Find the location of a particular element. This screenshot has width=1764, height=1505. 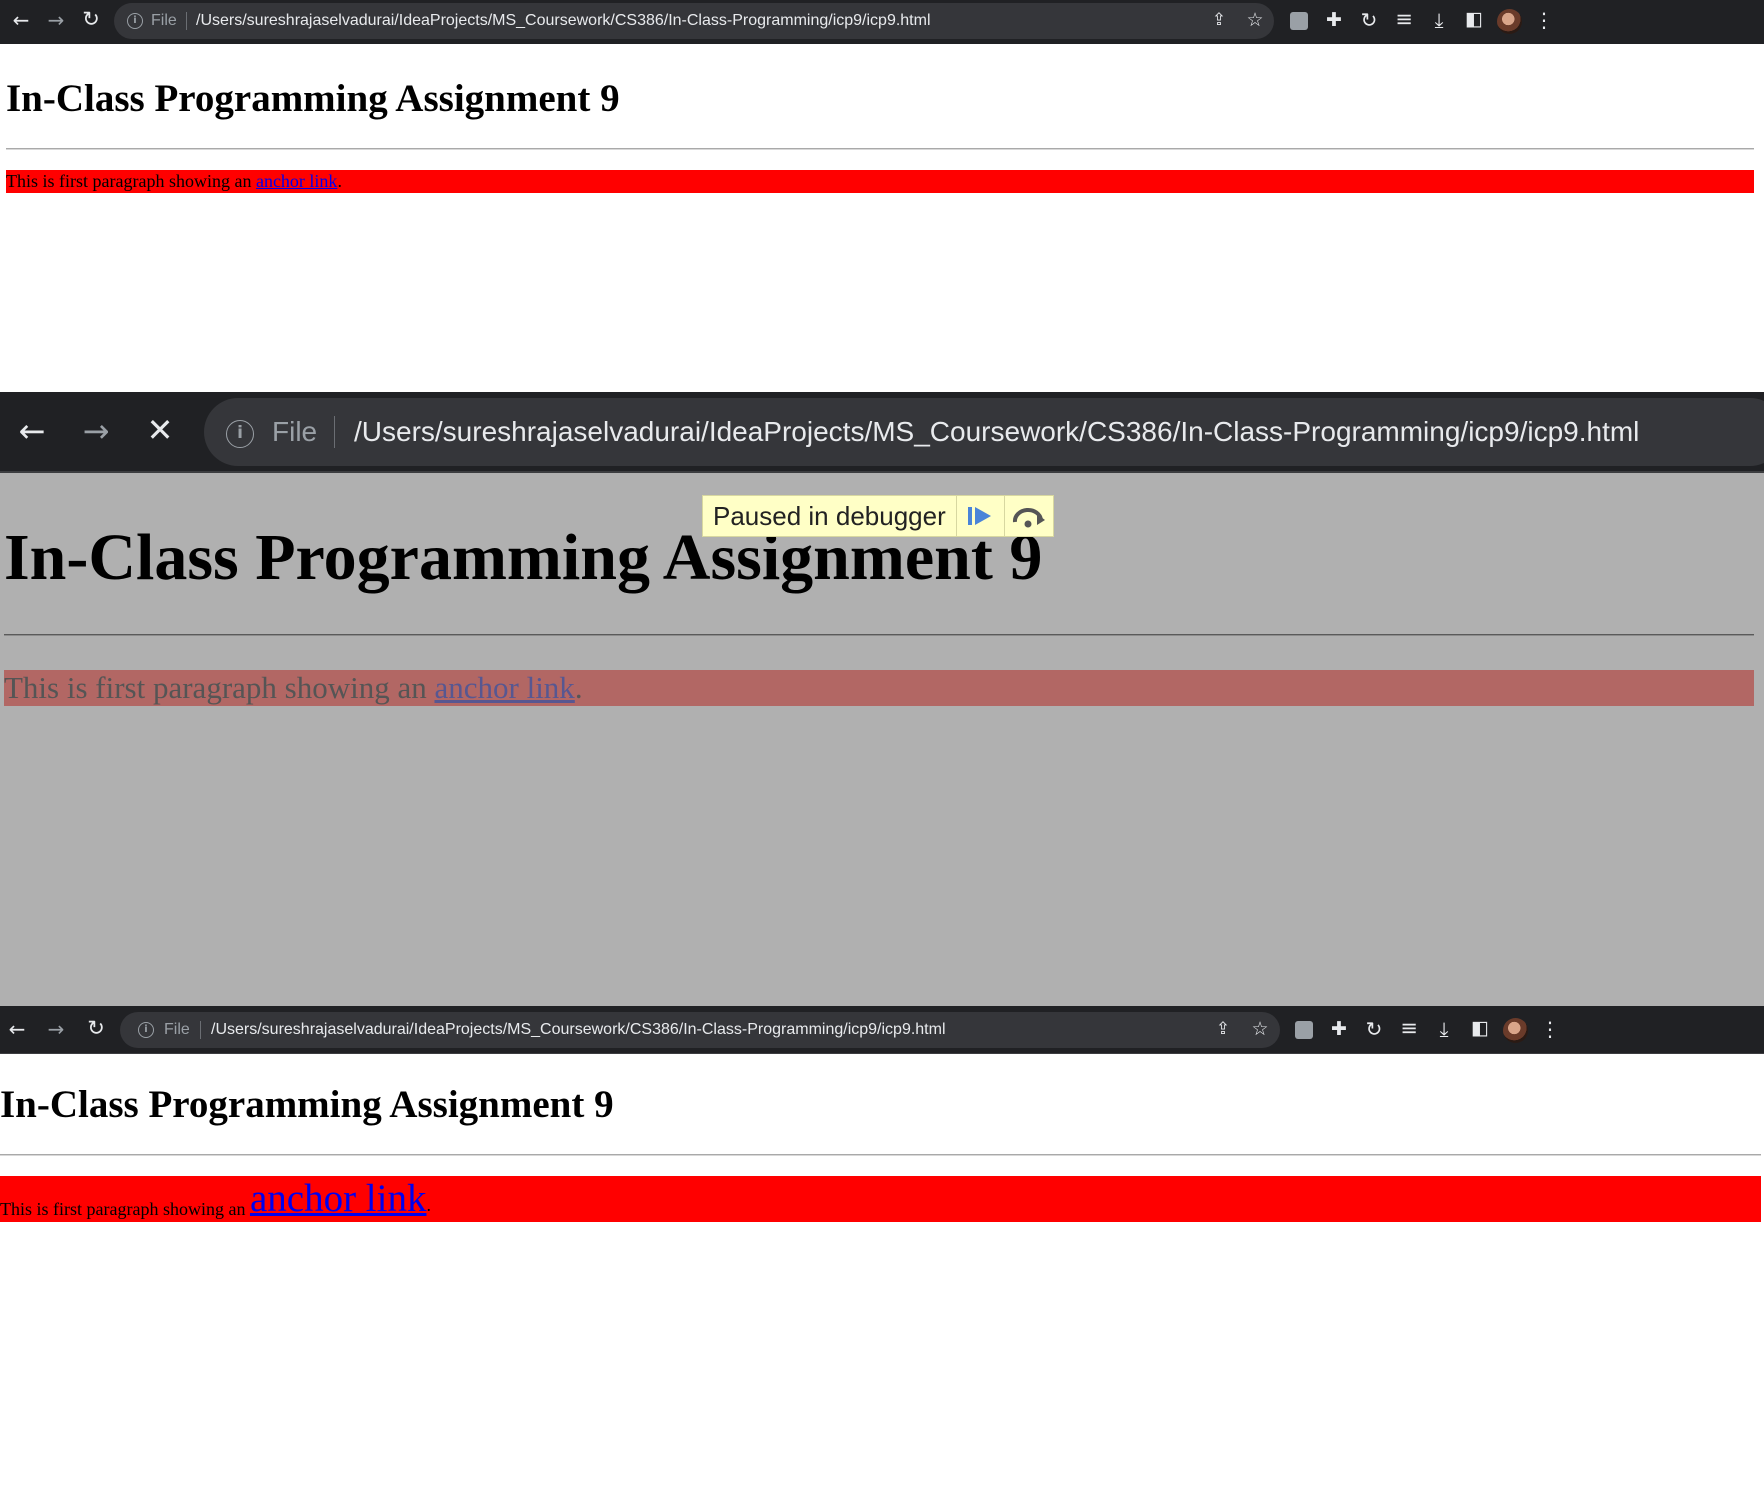

step-over-icon is located at coordinates (1029, 518).